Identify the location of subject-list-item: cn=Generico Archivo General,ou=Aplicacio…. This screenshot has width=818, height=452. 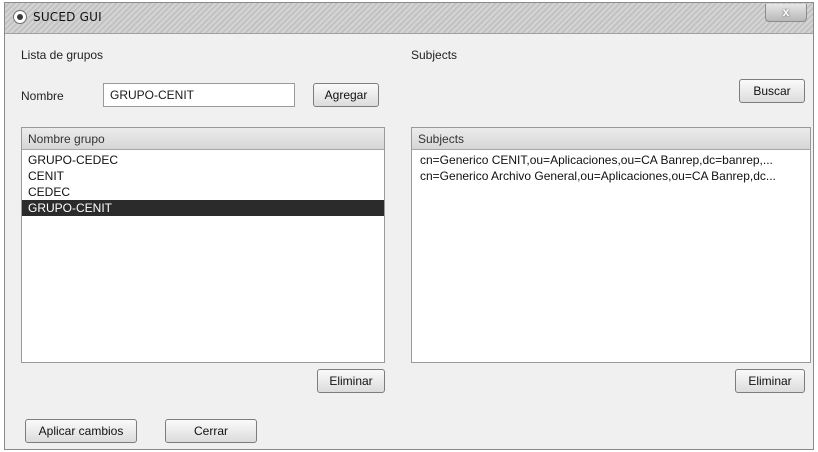
(611, 176).